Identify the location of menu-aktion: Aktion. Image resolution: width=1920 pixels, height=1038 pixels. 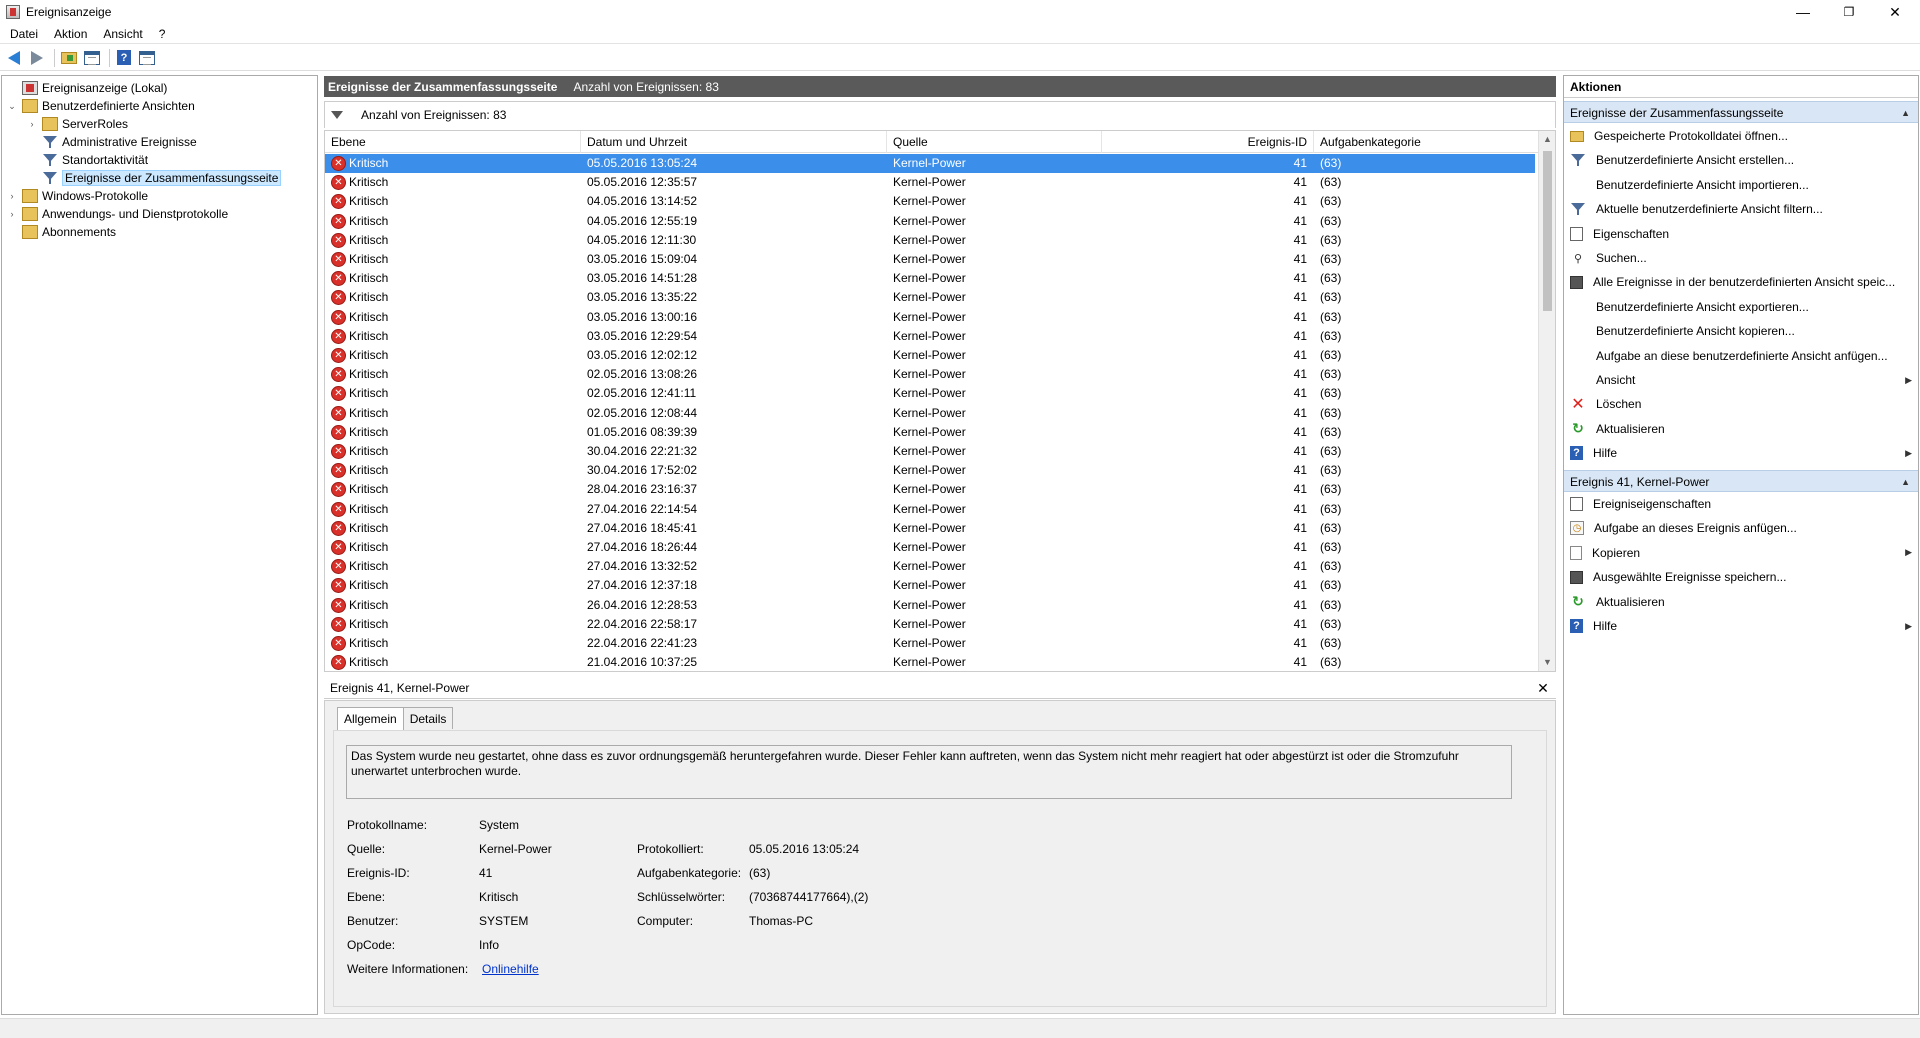
(70, 34).